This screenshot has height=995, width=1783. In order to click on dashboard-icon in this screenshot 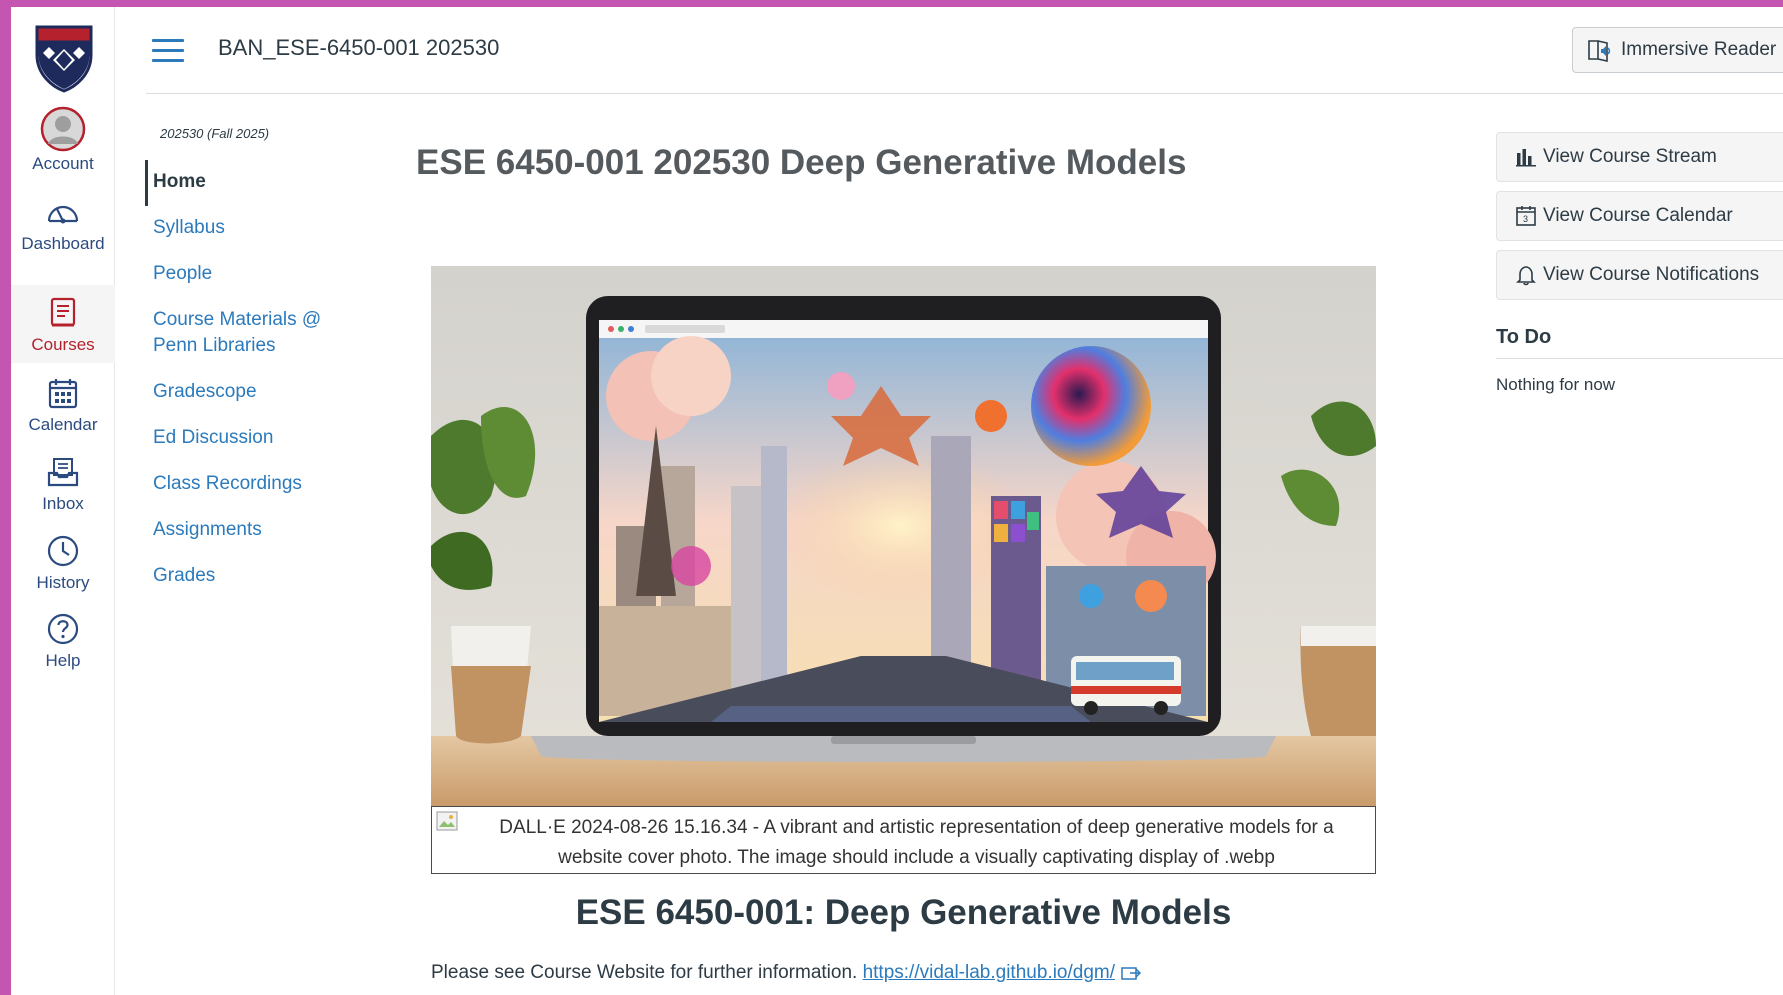, I will do `click(63, 212)`.